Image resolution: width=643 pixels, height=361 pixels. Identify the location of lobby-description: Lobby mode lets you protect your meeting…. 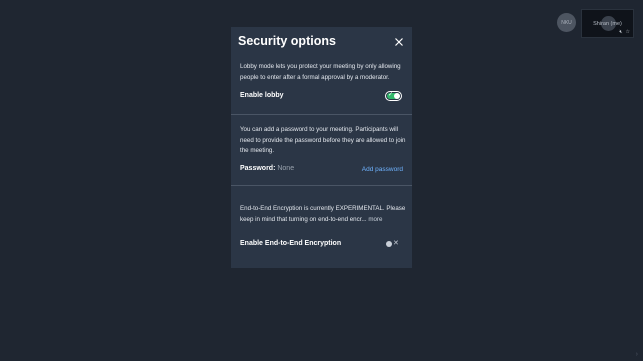
(320, 72).